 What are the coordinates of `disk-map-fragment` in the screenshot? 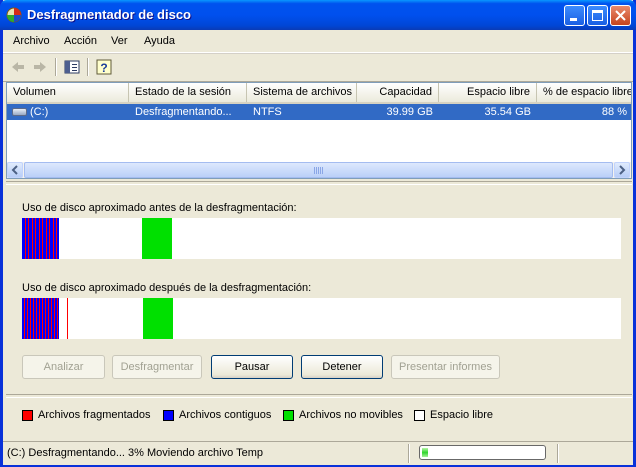 It's located at (67, 318).